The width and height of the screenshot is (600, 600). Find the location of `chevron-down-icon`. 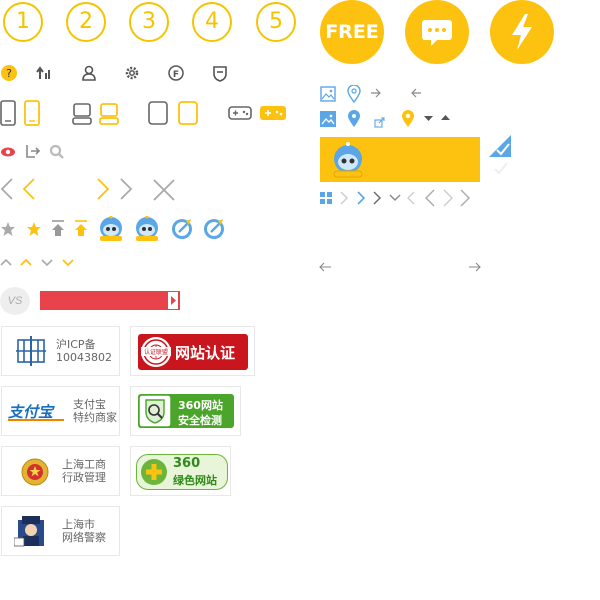

chevron-down-icon is located at coordinates (395, 198).